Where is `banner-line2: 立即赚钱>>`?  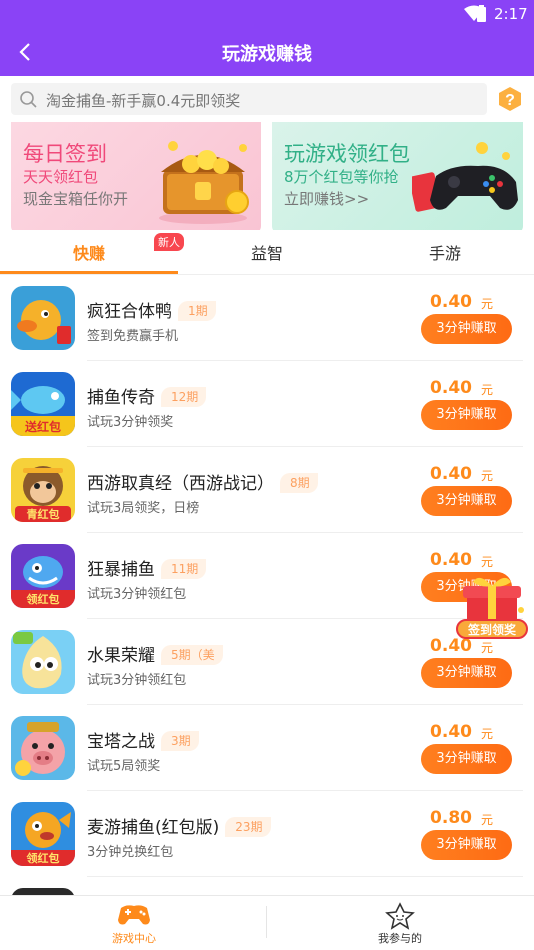 banner-line2: 立即赚钱>> is located at coordinates (327, 199).